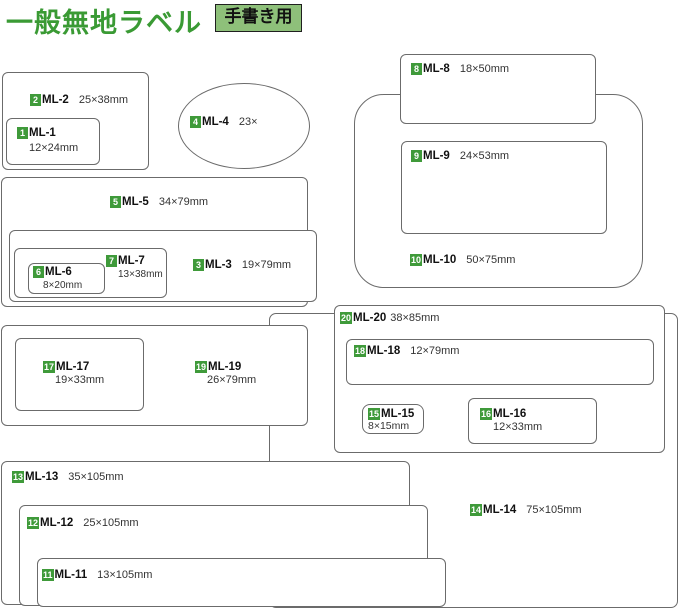  What do you see at coordinates (491, 260) in the screenshot?
I see `label-size-ml10: 50×75mm` at bounding box center [491, 260].